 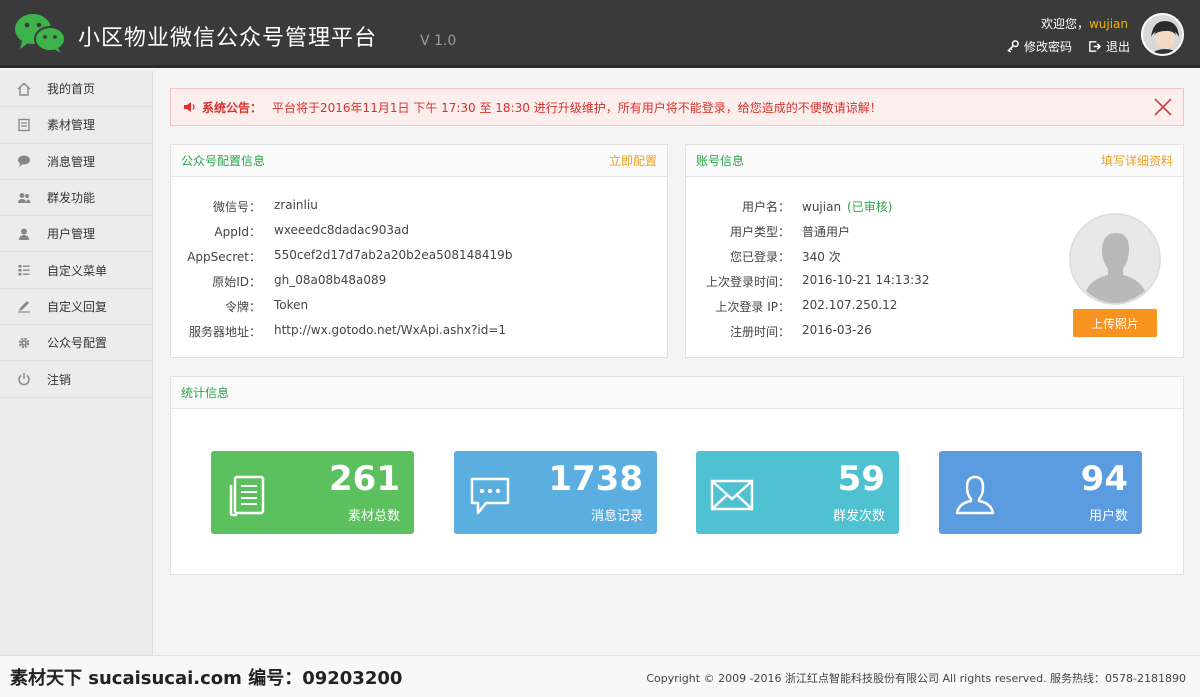 I want to click on sidebar-item-materials: 素材管理, so click(x=76, y=125).